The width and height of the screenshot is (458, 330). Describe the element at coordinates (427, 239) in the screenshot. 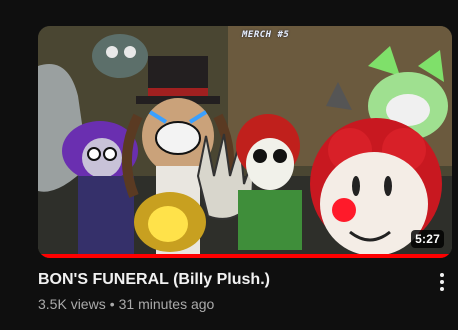

I see `duration-badge: 5:27` at that location.